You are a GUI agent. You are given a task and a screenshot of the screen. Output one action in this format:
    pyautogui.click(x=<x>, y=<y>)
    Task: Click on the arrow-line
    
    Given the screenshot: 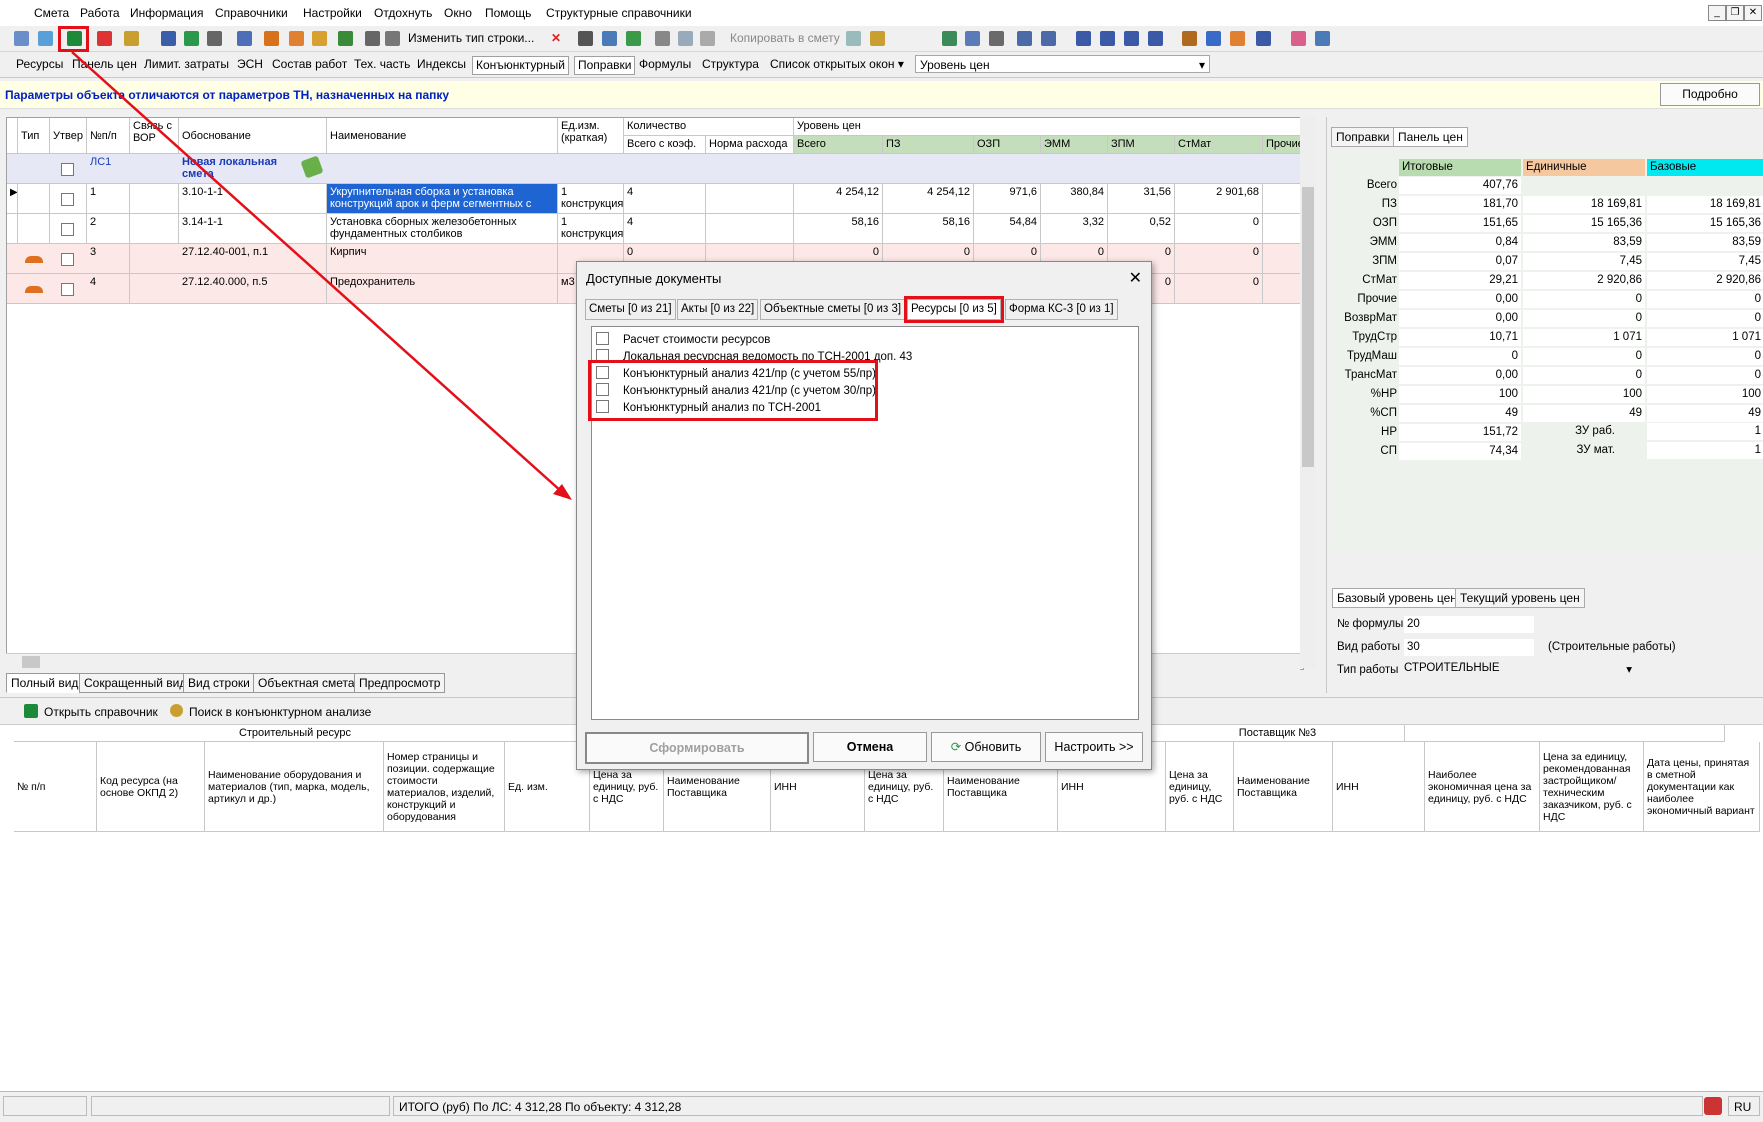 What is the action you would take?
    pyautogui.click(x=317, y=272)
    